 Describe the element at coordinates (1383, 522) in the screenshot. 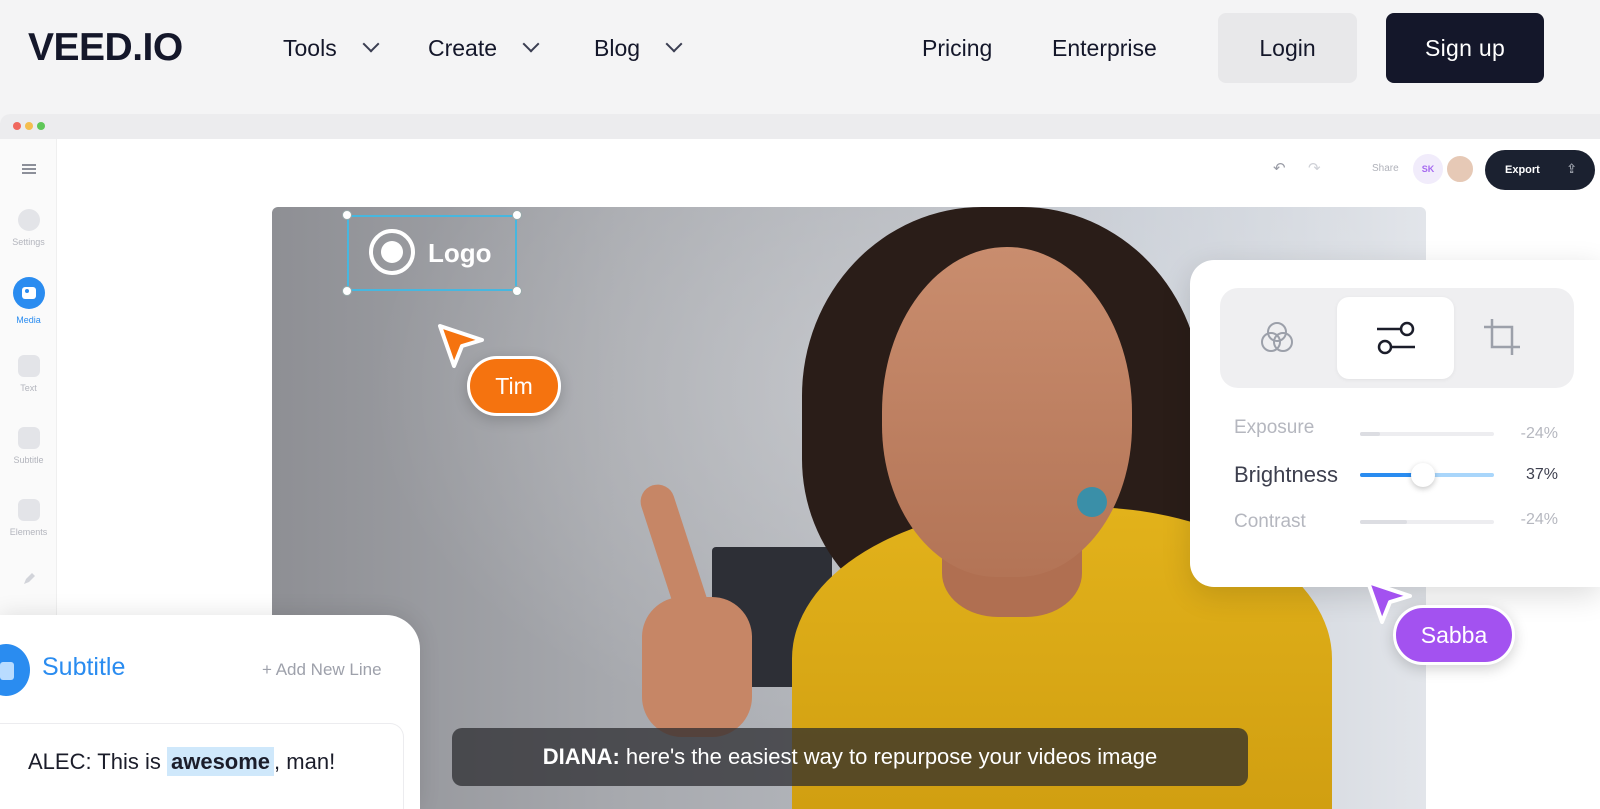

I see `contrast-fill` at that location.